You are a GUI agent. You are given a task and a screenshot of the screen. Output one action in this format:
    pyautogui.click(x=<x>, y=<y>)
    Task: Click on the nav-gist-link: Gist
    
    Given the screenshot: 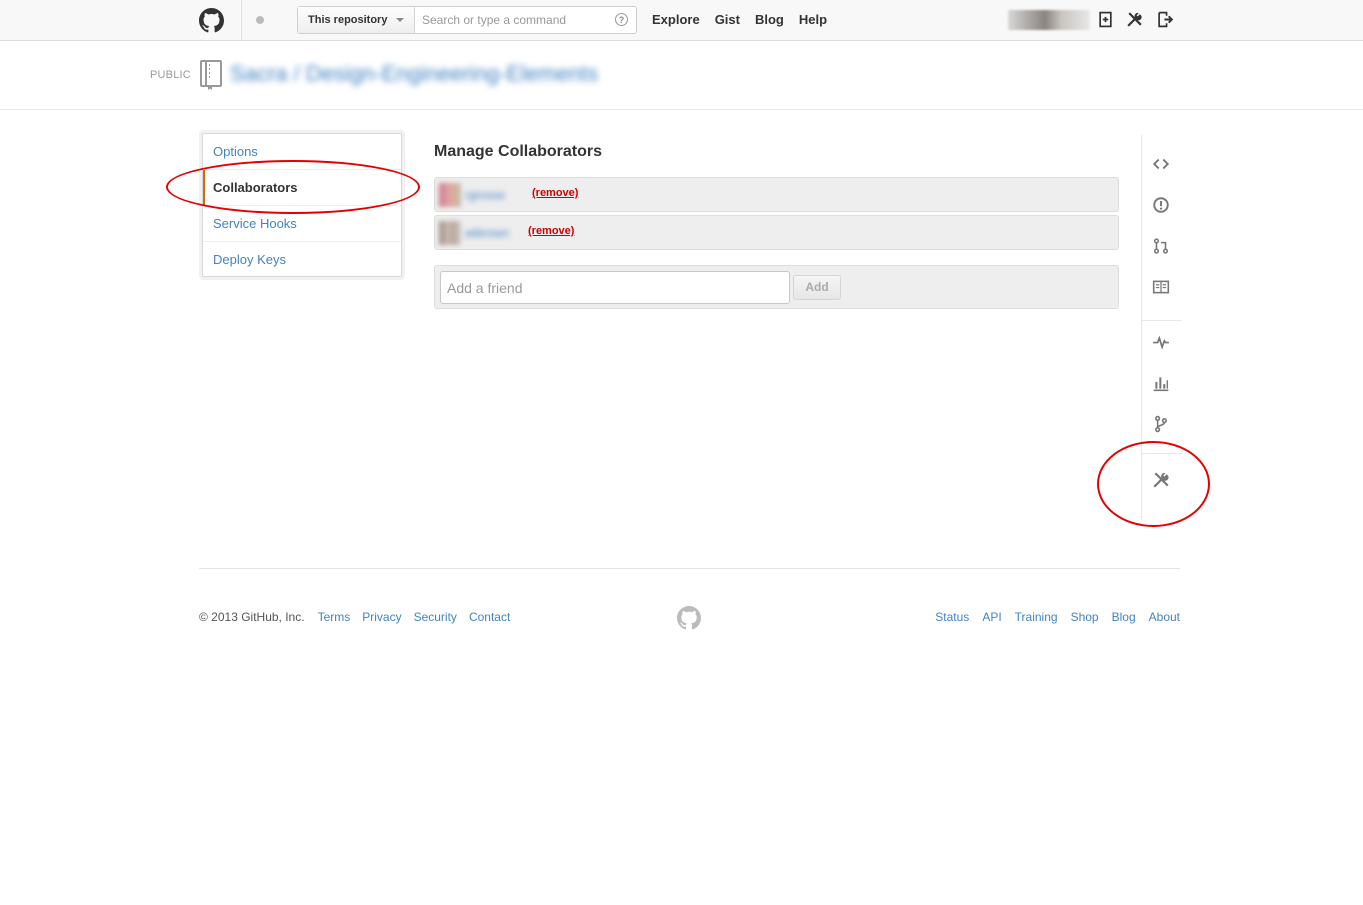 What is the action you would take?
    pyautogui.click(x=727, y=19)
    